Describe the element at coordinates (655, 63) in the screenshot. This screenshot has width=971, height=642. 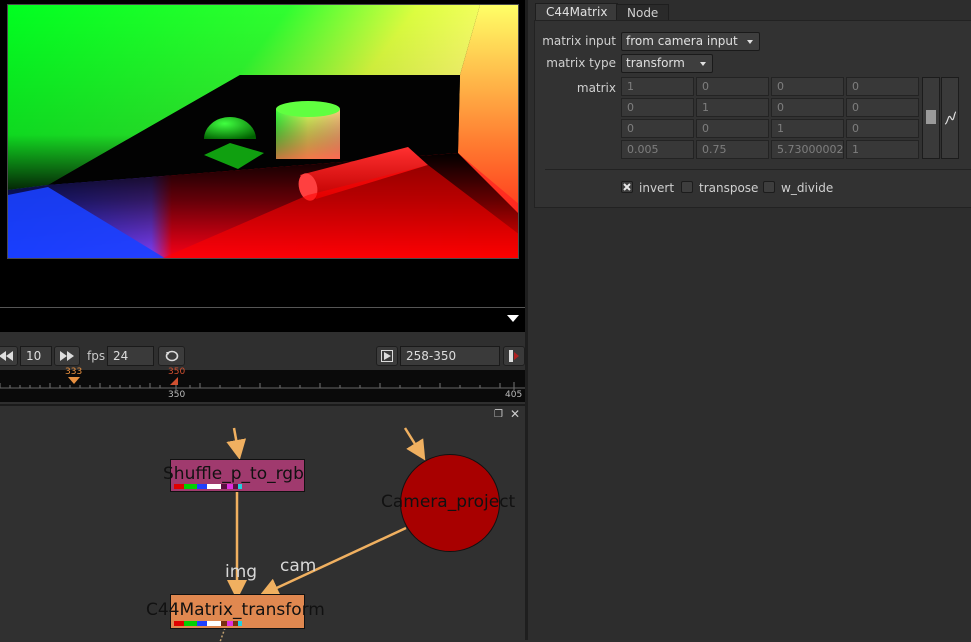
I see `matrix-type-value: transform` at that location.